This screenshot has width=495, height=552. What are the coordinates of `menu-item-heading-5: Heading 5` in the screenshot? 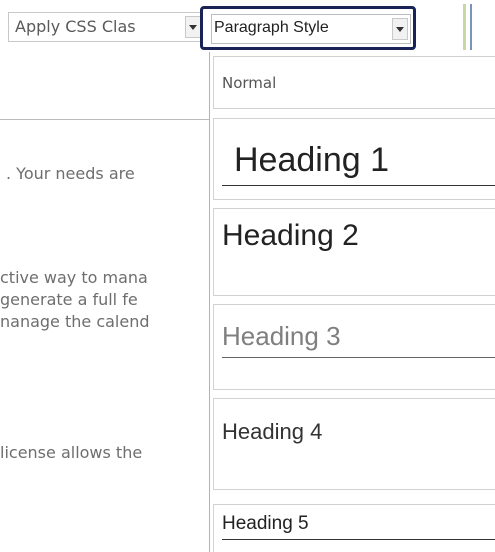 It's located at (354, 528).